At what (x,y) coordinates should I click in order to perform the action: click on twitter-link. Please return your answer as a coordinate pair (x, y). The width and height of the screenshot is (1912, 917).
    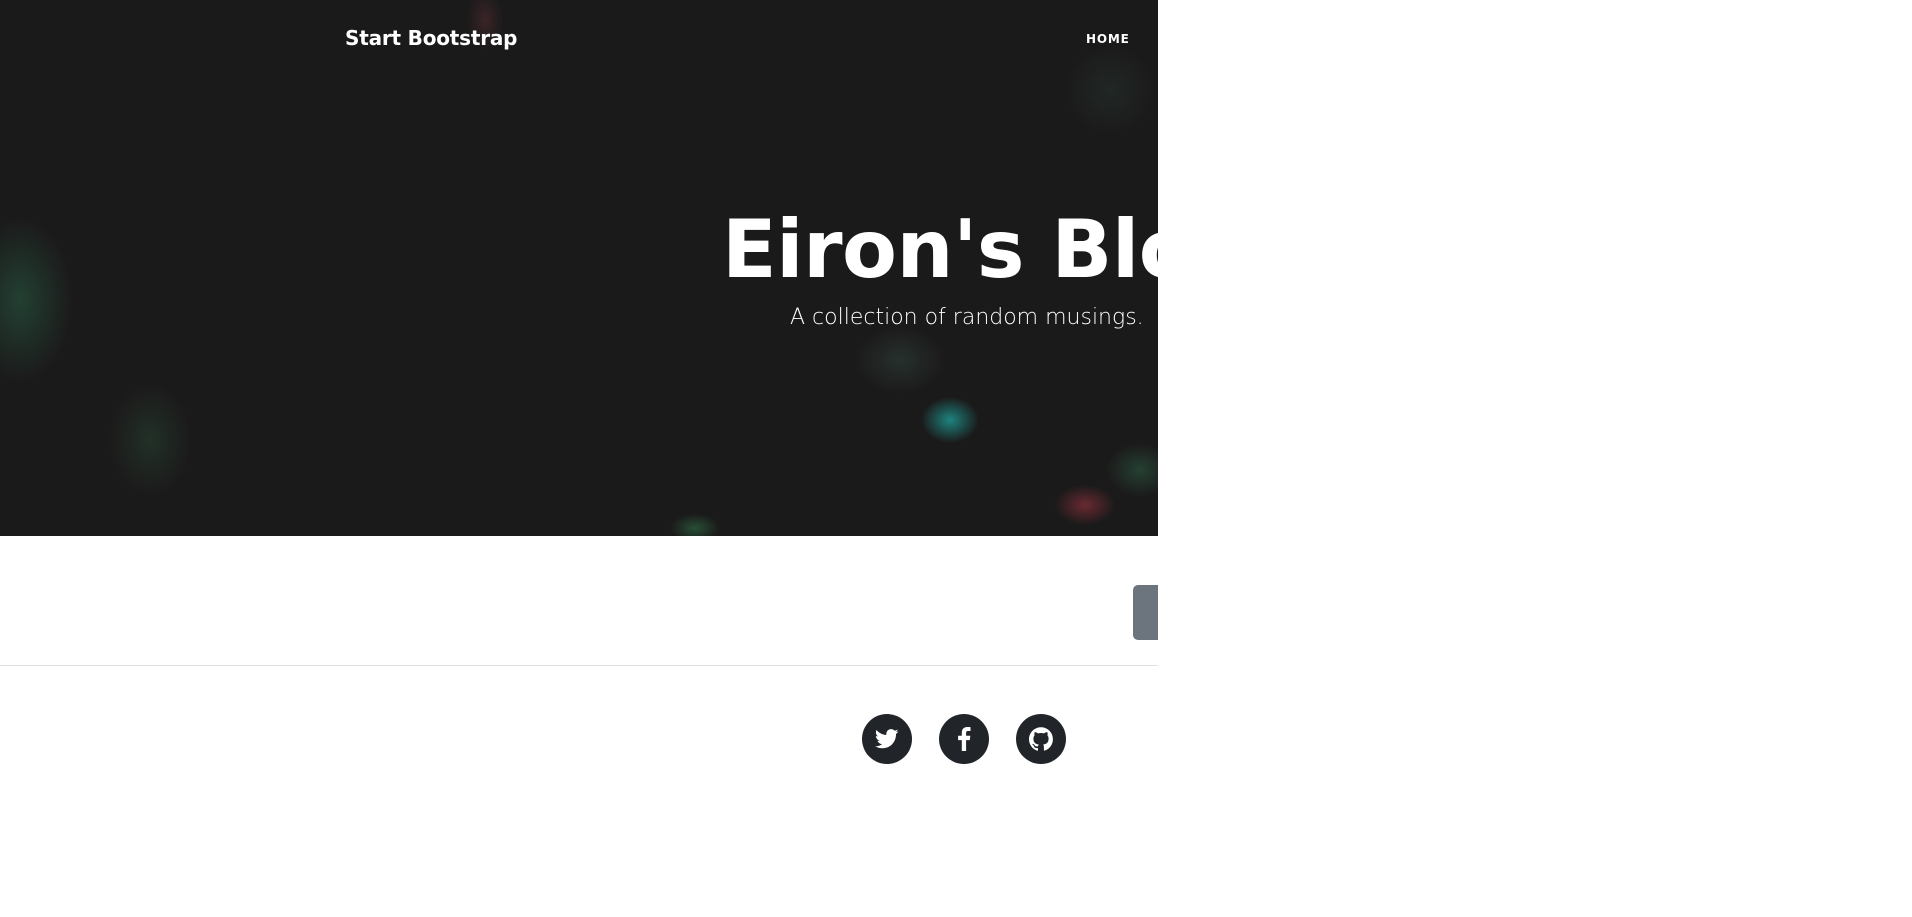
    Looking at the image, I should click on (887, 739).